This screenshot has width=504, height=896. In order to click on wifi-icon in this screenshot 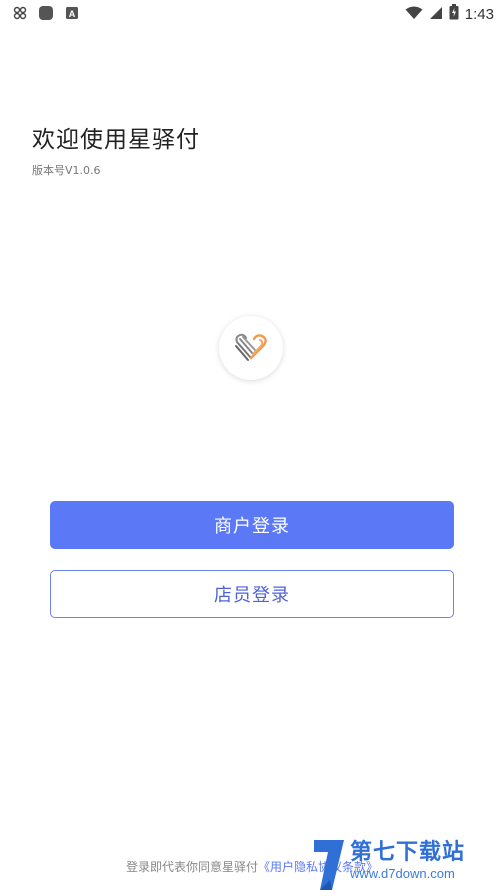, I will do `click(414, 14)`.